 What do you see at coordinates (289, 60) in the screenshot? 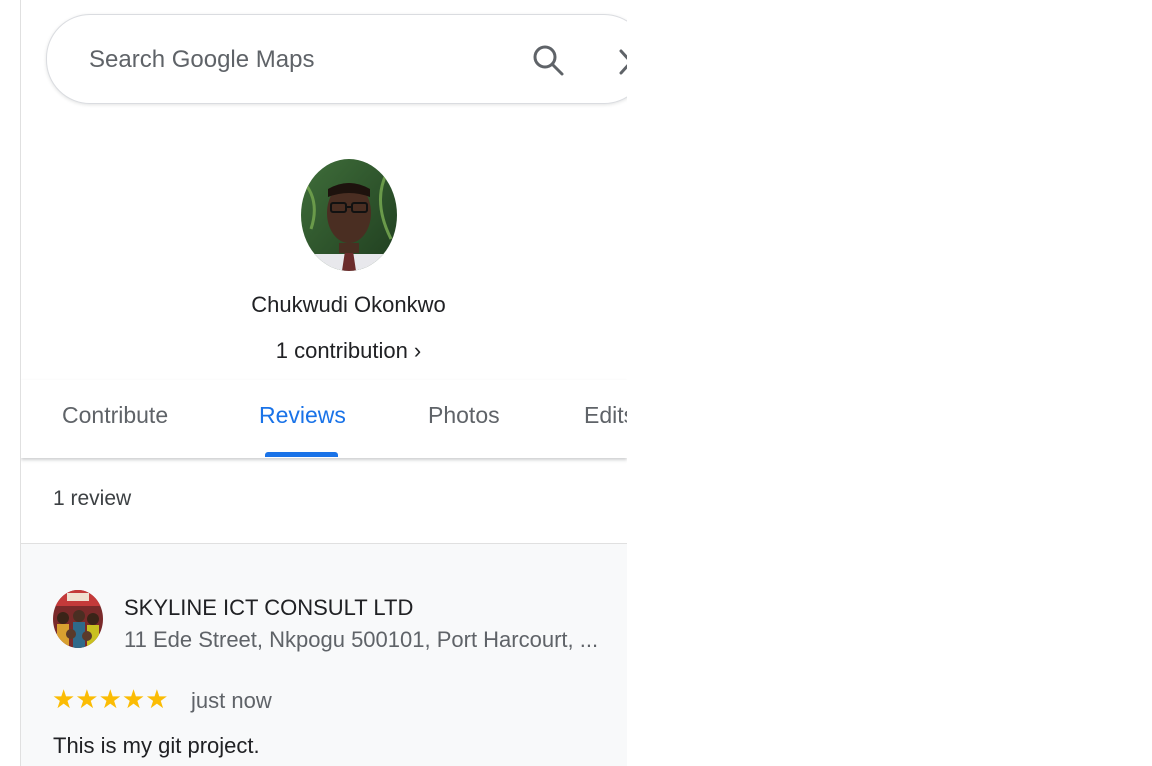
I see `search-input` at bounding box center [289, 60].